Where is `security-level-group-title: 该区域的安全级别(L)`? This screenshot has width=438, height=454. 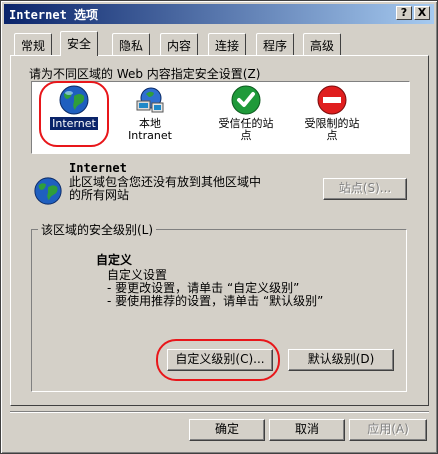
security-level-group-title: 该区域的安全级别(L) is located at coordinates (97, 229).